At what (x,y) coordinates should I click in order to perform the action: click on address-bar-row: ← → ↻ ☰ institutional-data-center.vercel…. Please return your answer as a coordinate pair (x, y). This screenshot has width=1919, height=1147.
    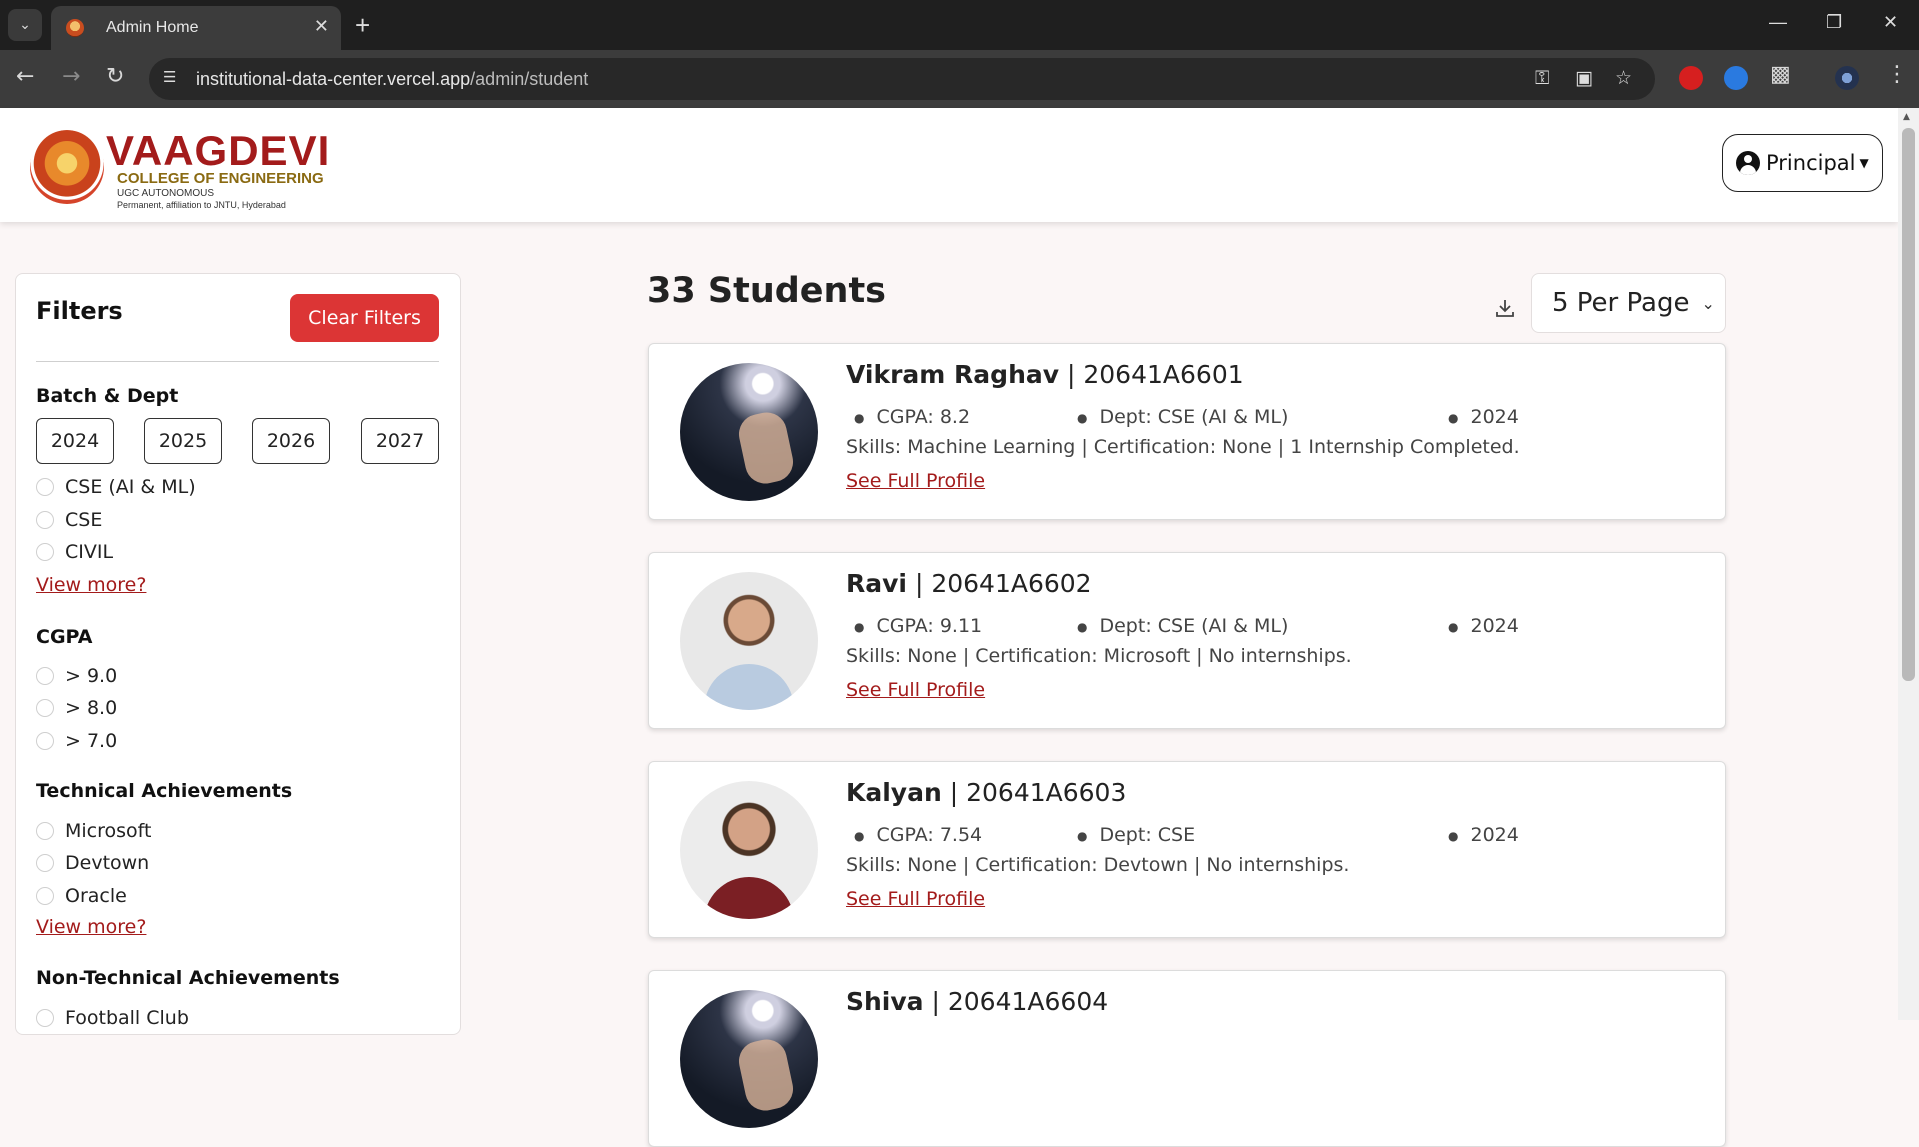
    Looking at the image, I should click on (959, 79).